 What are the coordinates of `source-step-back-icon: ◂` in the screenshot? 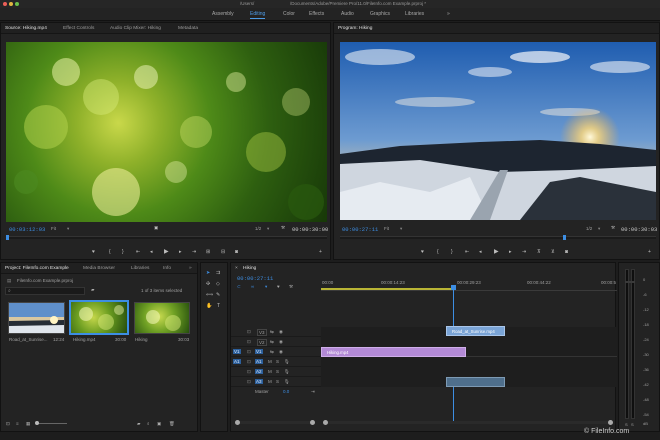 It's located at (151, 252).